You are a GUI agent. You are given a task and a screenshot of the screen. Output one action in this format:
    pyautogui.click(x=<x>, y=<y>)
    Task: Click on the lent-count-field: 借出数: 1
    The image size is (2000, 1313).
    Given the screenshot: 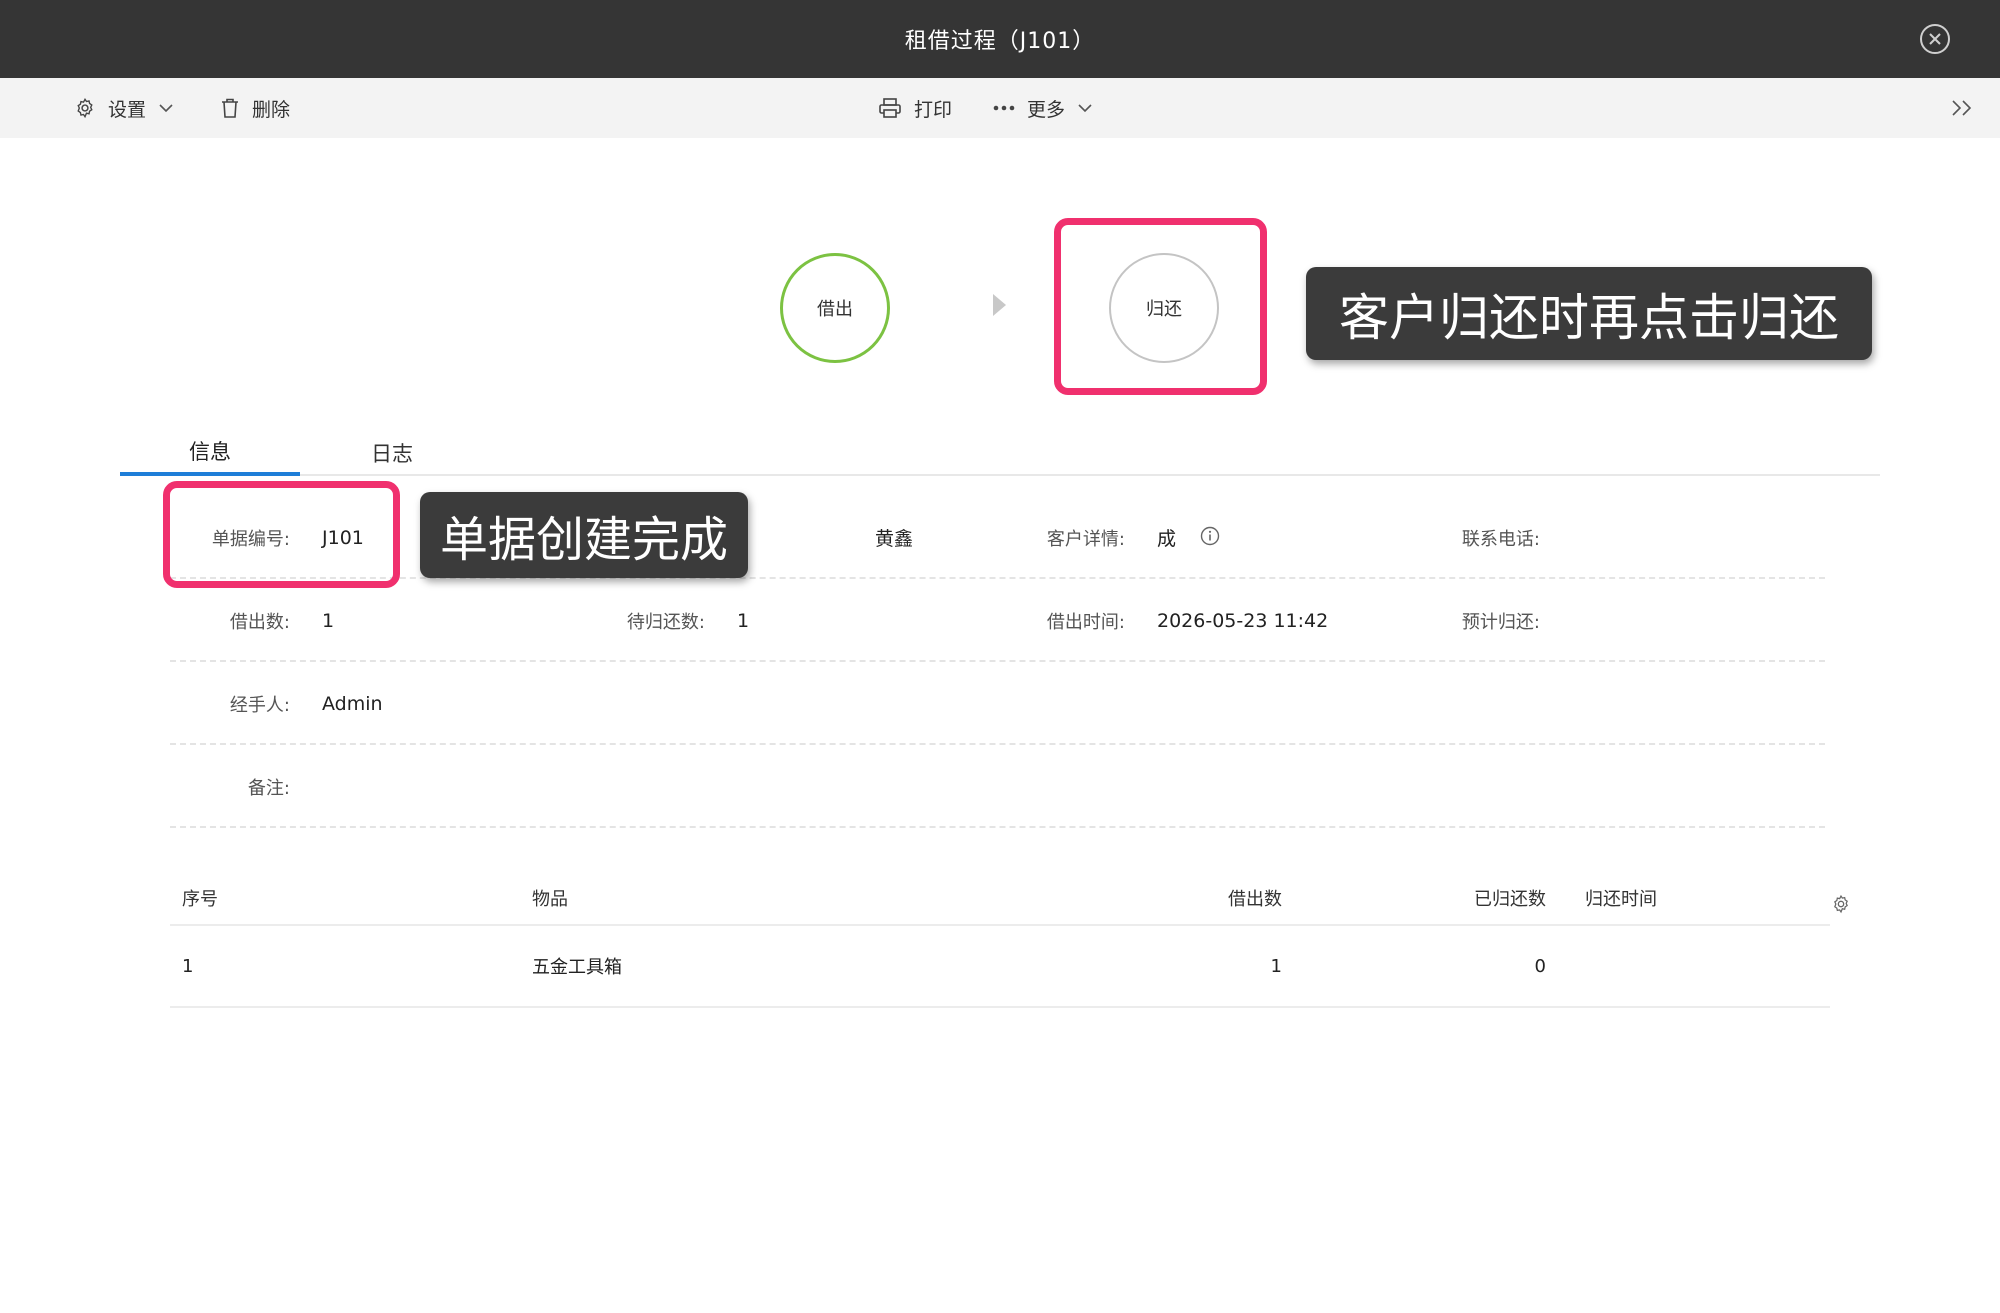 What is the action you would take?
    pyautogui.click(x=252, y=620)
    